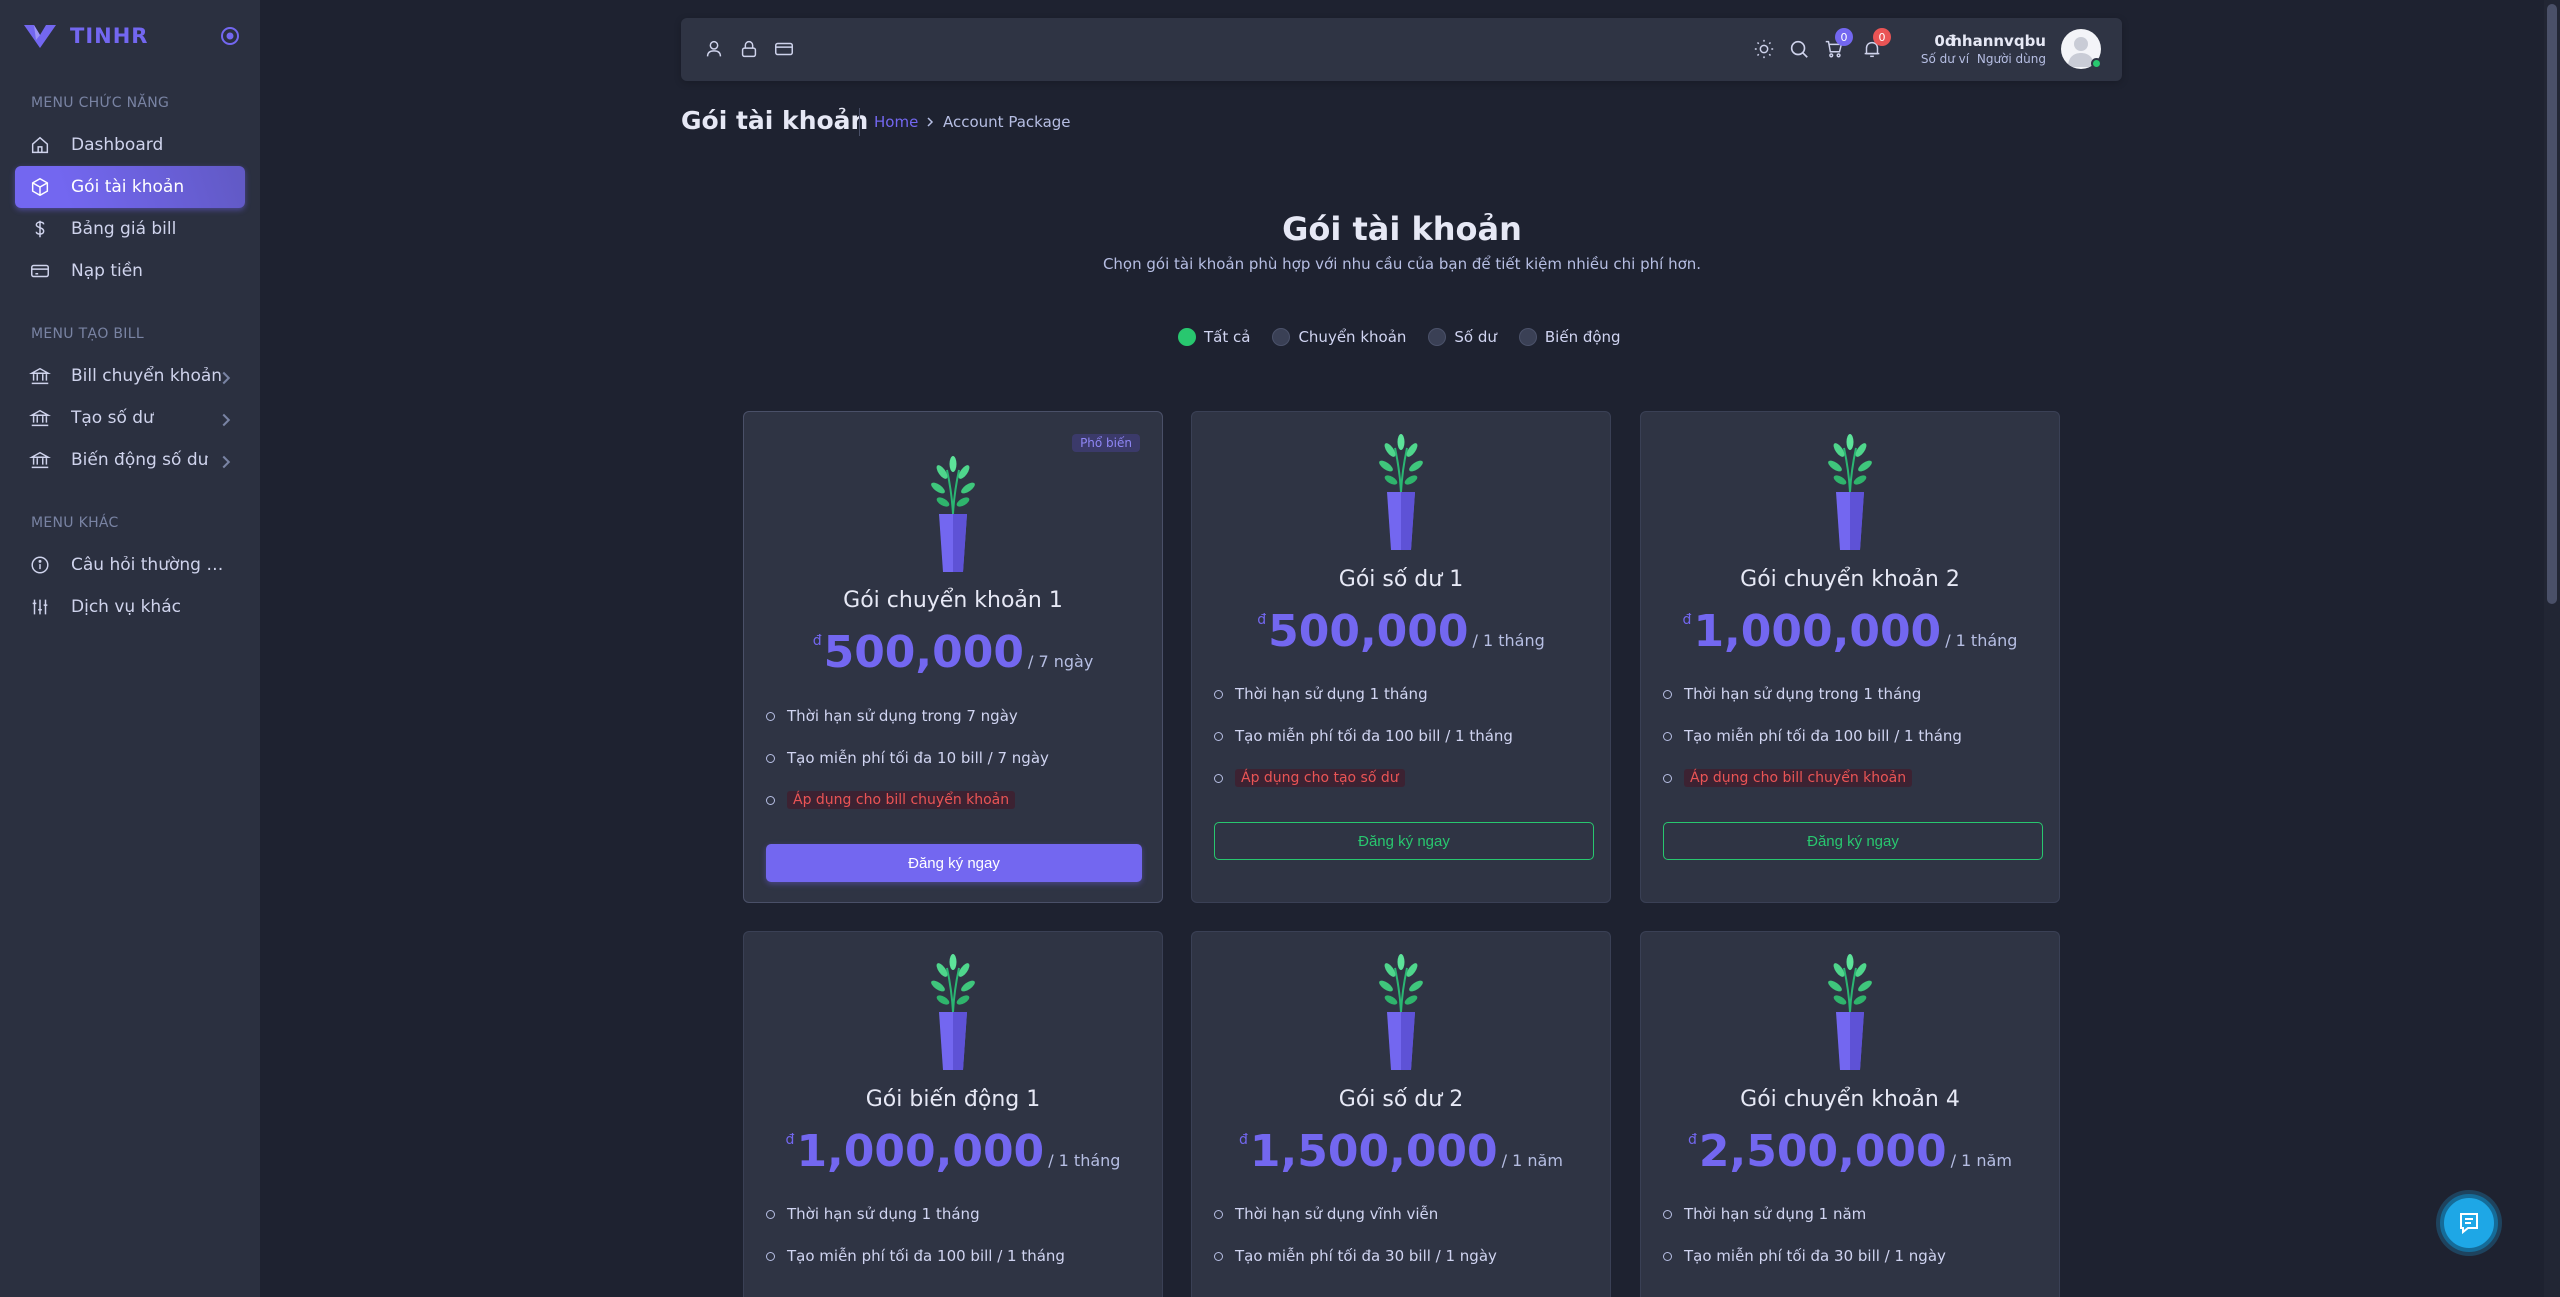 The width and height of the screenshot is (2560, 1297). Describe the element at coordinates (1986, 41) in the screenshot. I see `user-name: nhannvqbu` at that location.